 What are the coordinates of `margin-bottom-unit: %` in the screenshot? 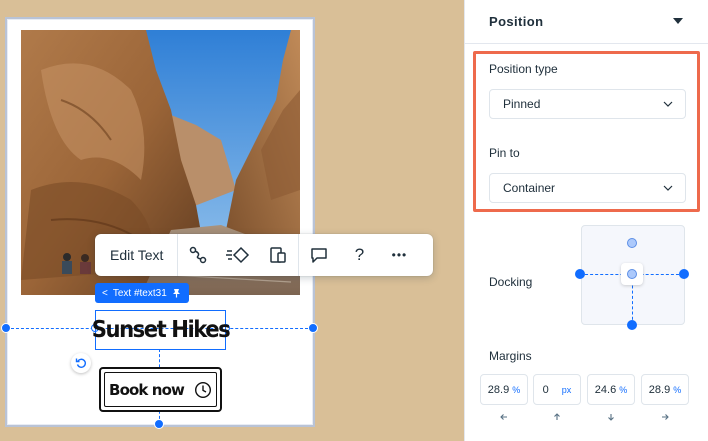 It's located at (623, 390).